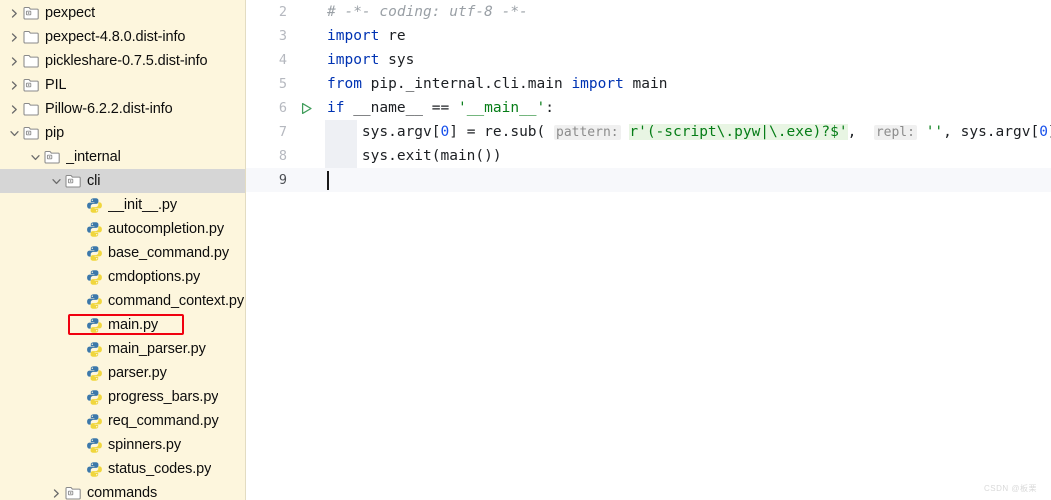  Describe the element at coordinates (648, 60) in the screenshot. I see `code-line-4: 4 import sys` at that location.